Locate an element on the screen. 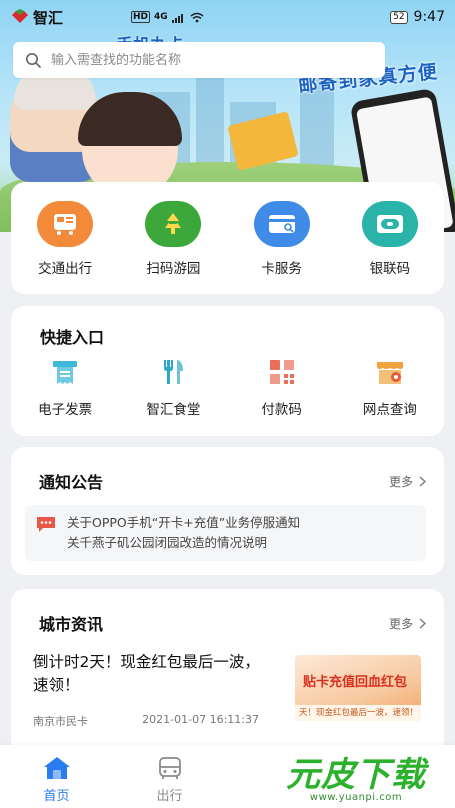 This screenshot has height=808, width=455. quick-payment-code: 付款码 is located at coordinates (282, 385).